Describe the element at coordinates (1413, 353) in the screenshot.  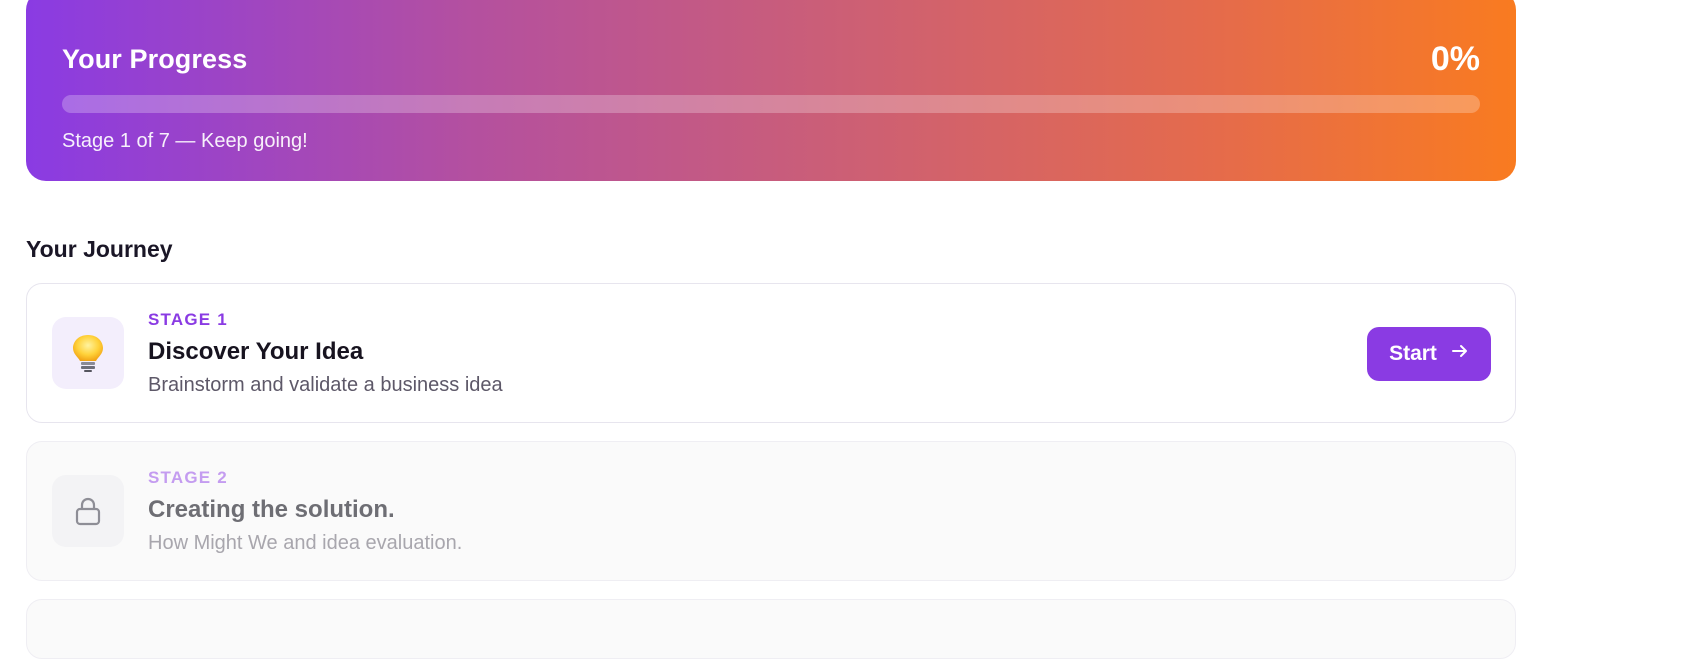
I see `start-button-label: Start` at that location.